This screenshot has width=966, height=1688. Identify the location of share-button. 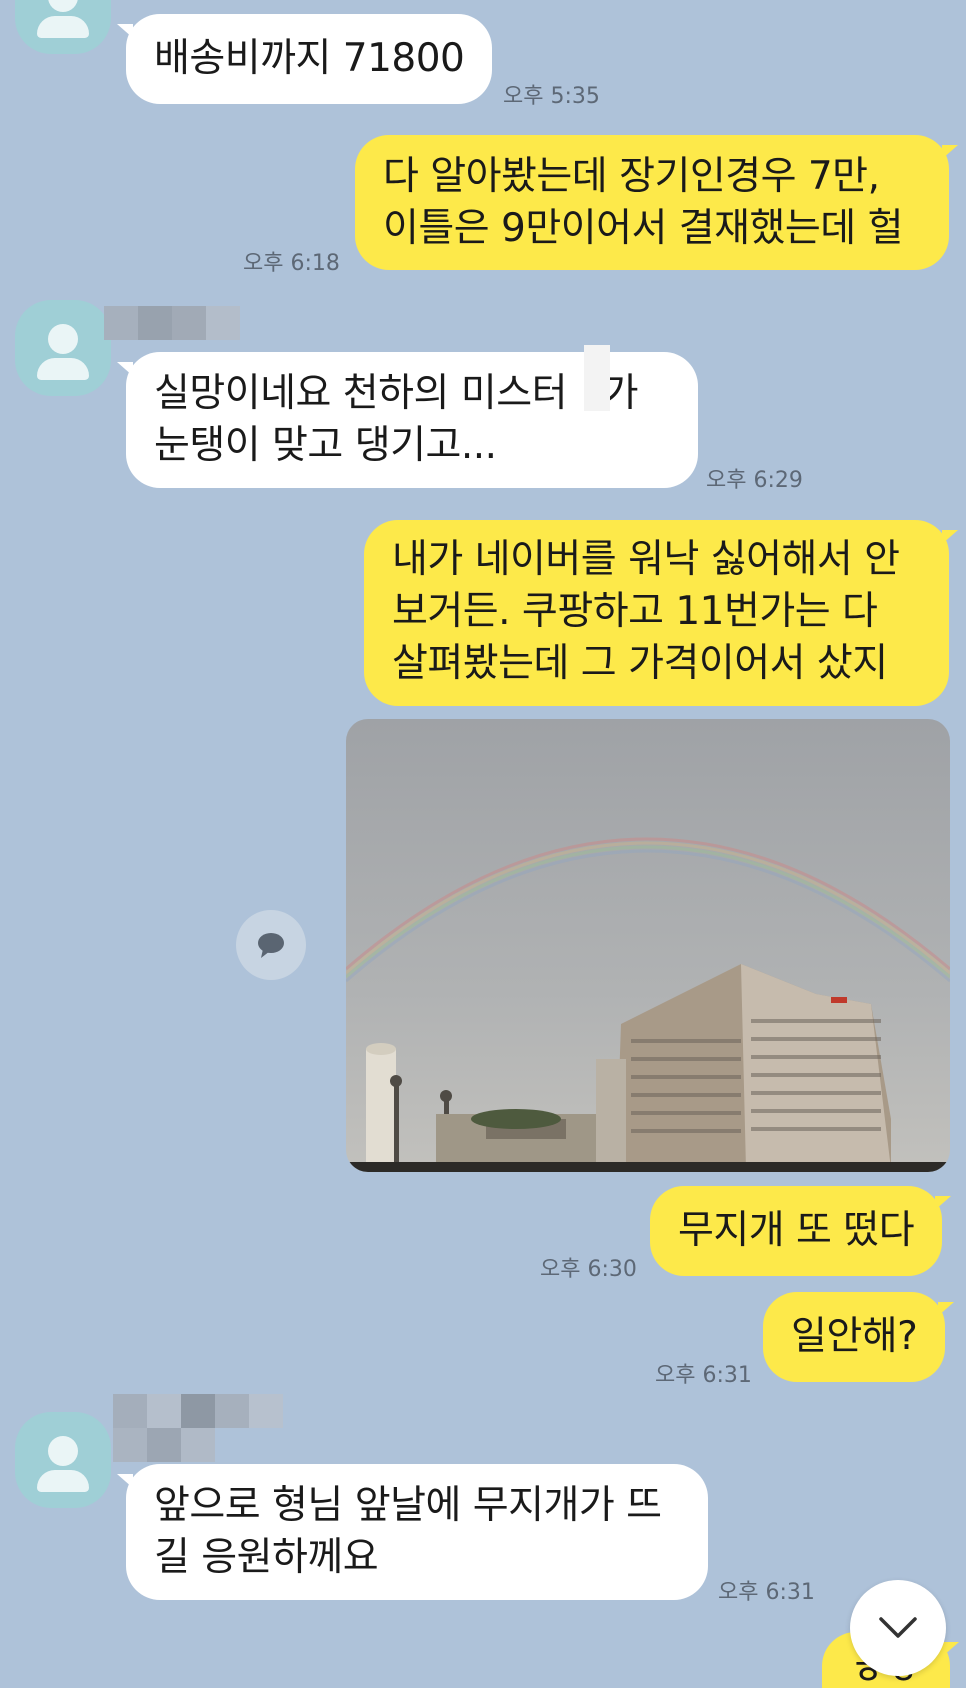
(271, 945).